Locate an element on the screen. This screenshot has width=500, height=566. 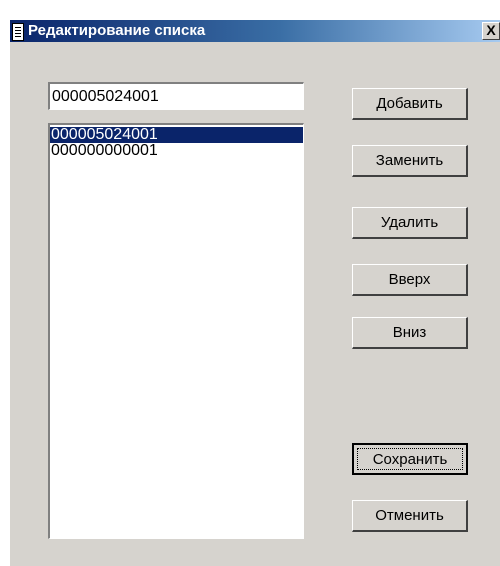
add-button: Добавить is located at coordinates (410, 104).